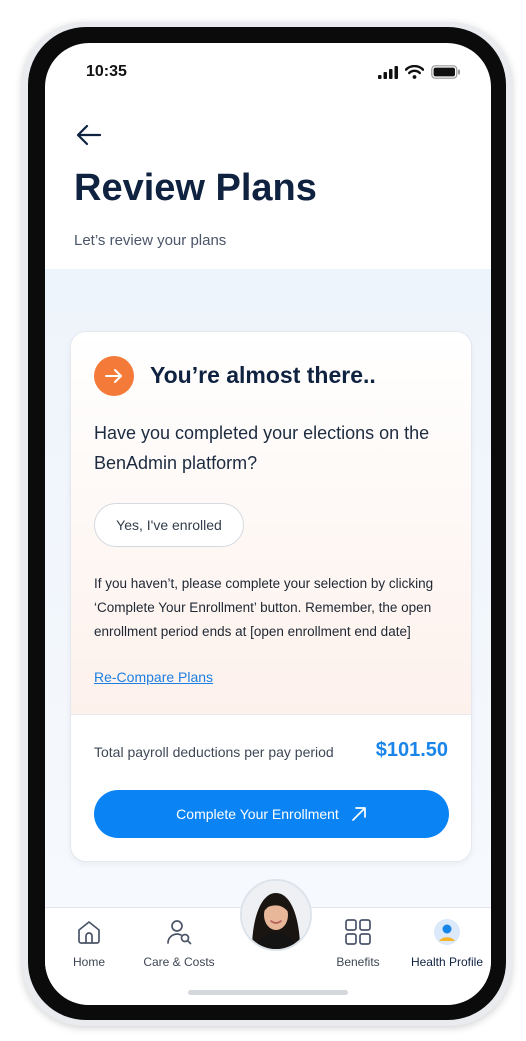 This screenshot has width=526, height=1041. What do you see at coordinates (358, 962) in the screenshot?
I see `nav-label-benefits: Benefits` at bounding box center [358, 962].